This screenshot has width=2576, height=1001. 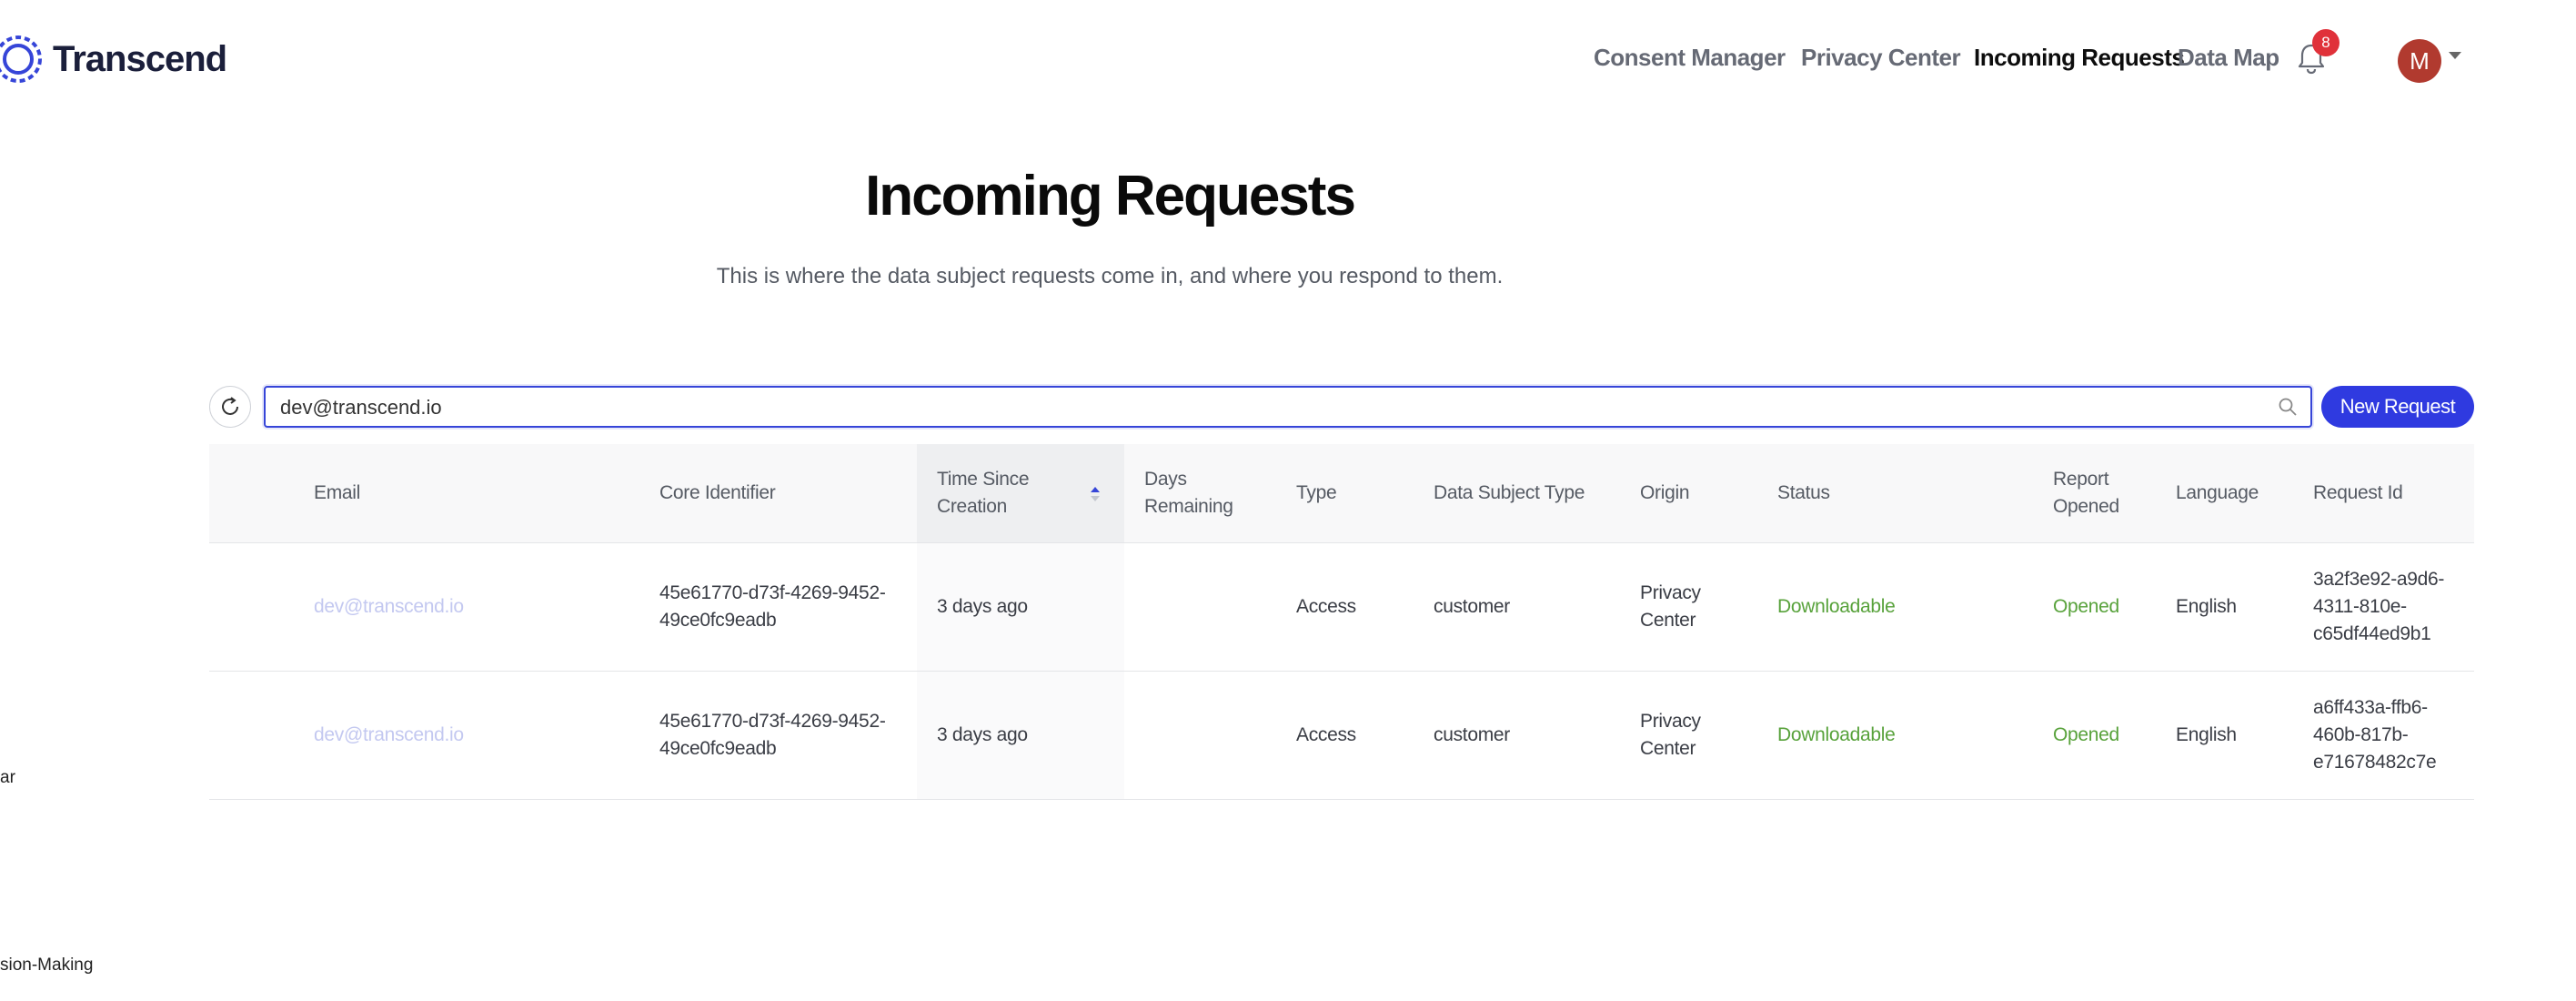 I want to click on sort-arrows-icon, so click(x=1095, y=494).